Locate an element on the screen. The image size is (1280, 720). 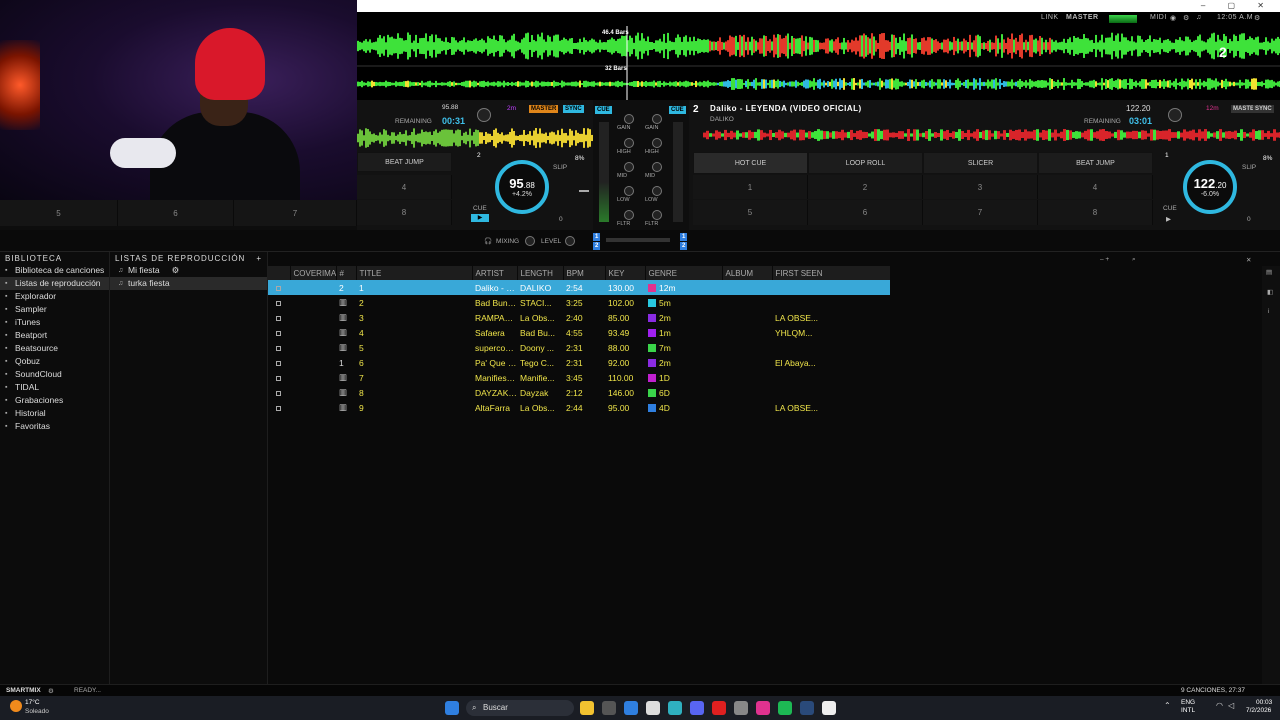
deck2-pad-1: 1 is located at coordinates (750, 187).